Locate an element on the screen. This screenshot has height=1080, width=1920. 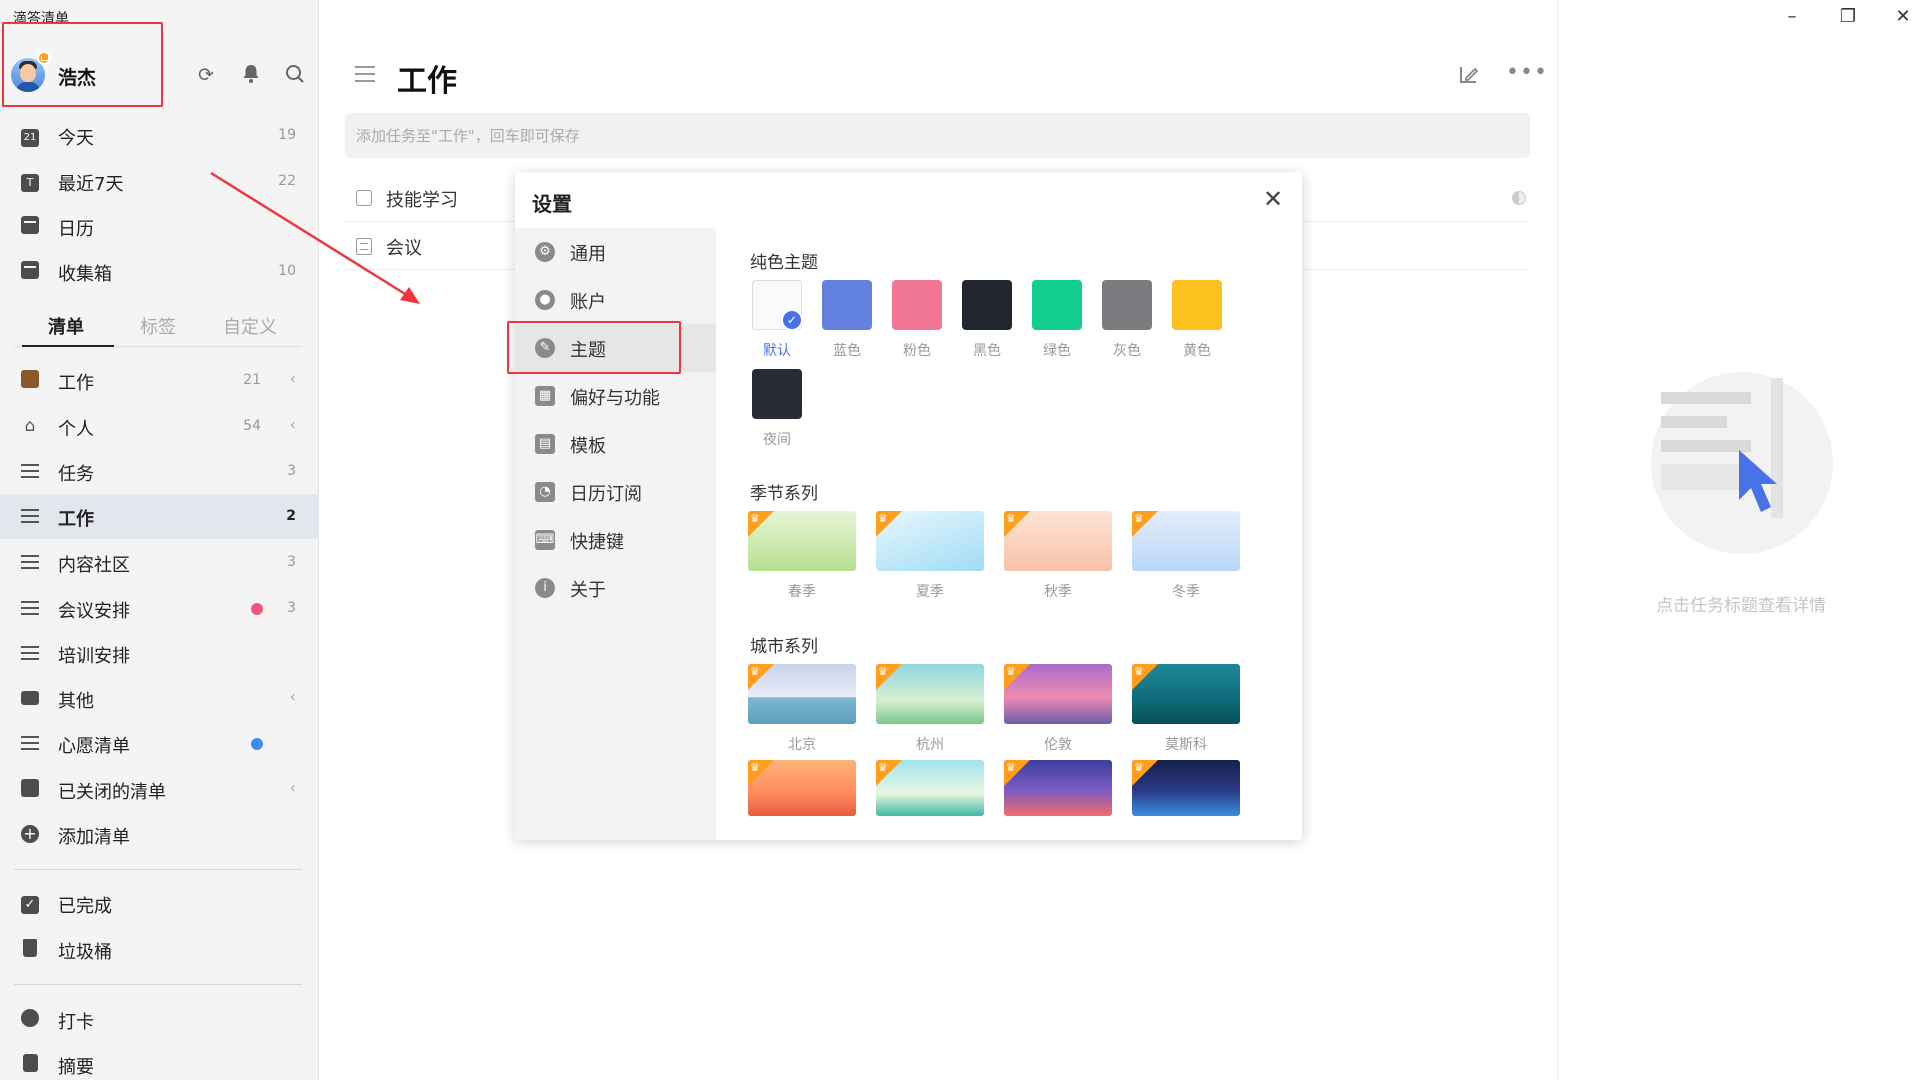
sort-icon is located at coordinates (1469, 77).